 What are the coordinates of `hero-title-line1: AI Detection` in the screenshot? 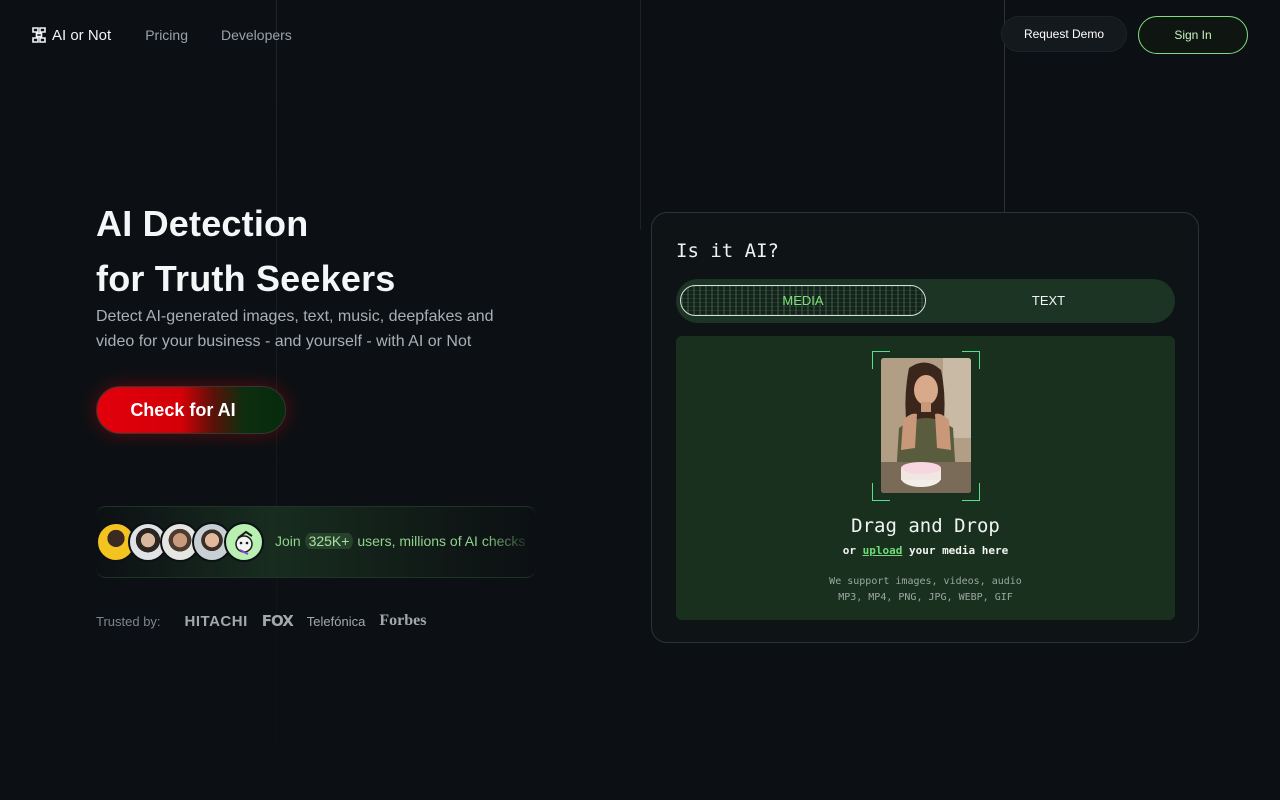 It's located at (202, 223).